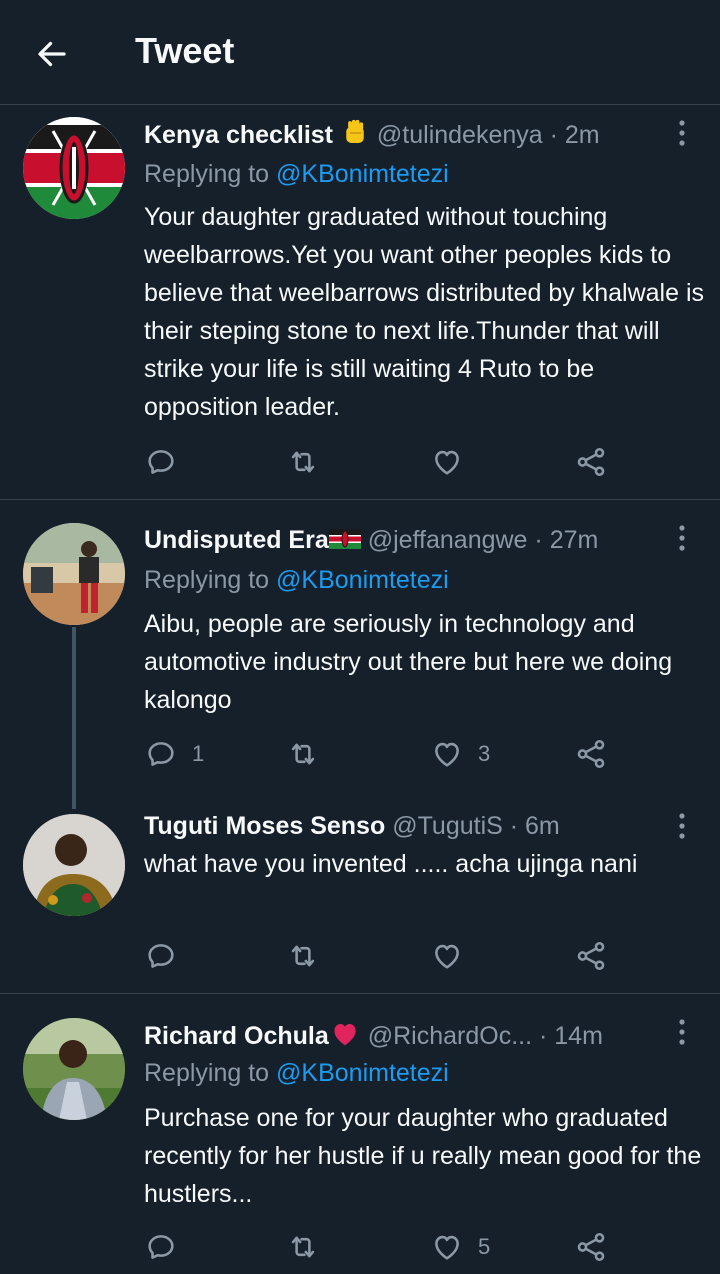 Image resolution: width=720 pixels, height=1274 pixels. Describe the element at coordinates (355, 136) in the screenshot. I see `raised-fist-emoji` at that location.